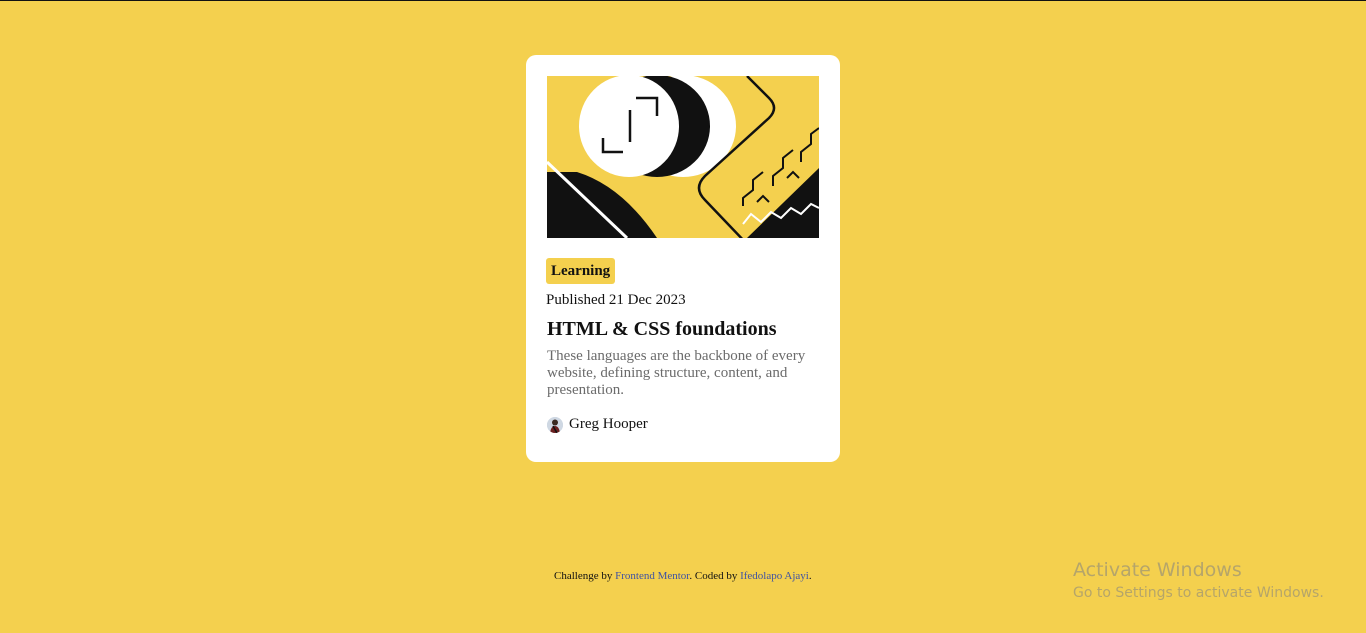 This screenshot has width=1366, height=633. What do you see at coordinates (1157, 570) in the screenshot?
I see `watermark-title: Activate Windows` at bounding box center [1157, 570].